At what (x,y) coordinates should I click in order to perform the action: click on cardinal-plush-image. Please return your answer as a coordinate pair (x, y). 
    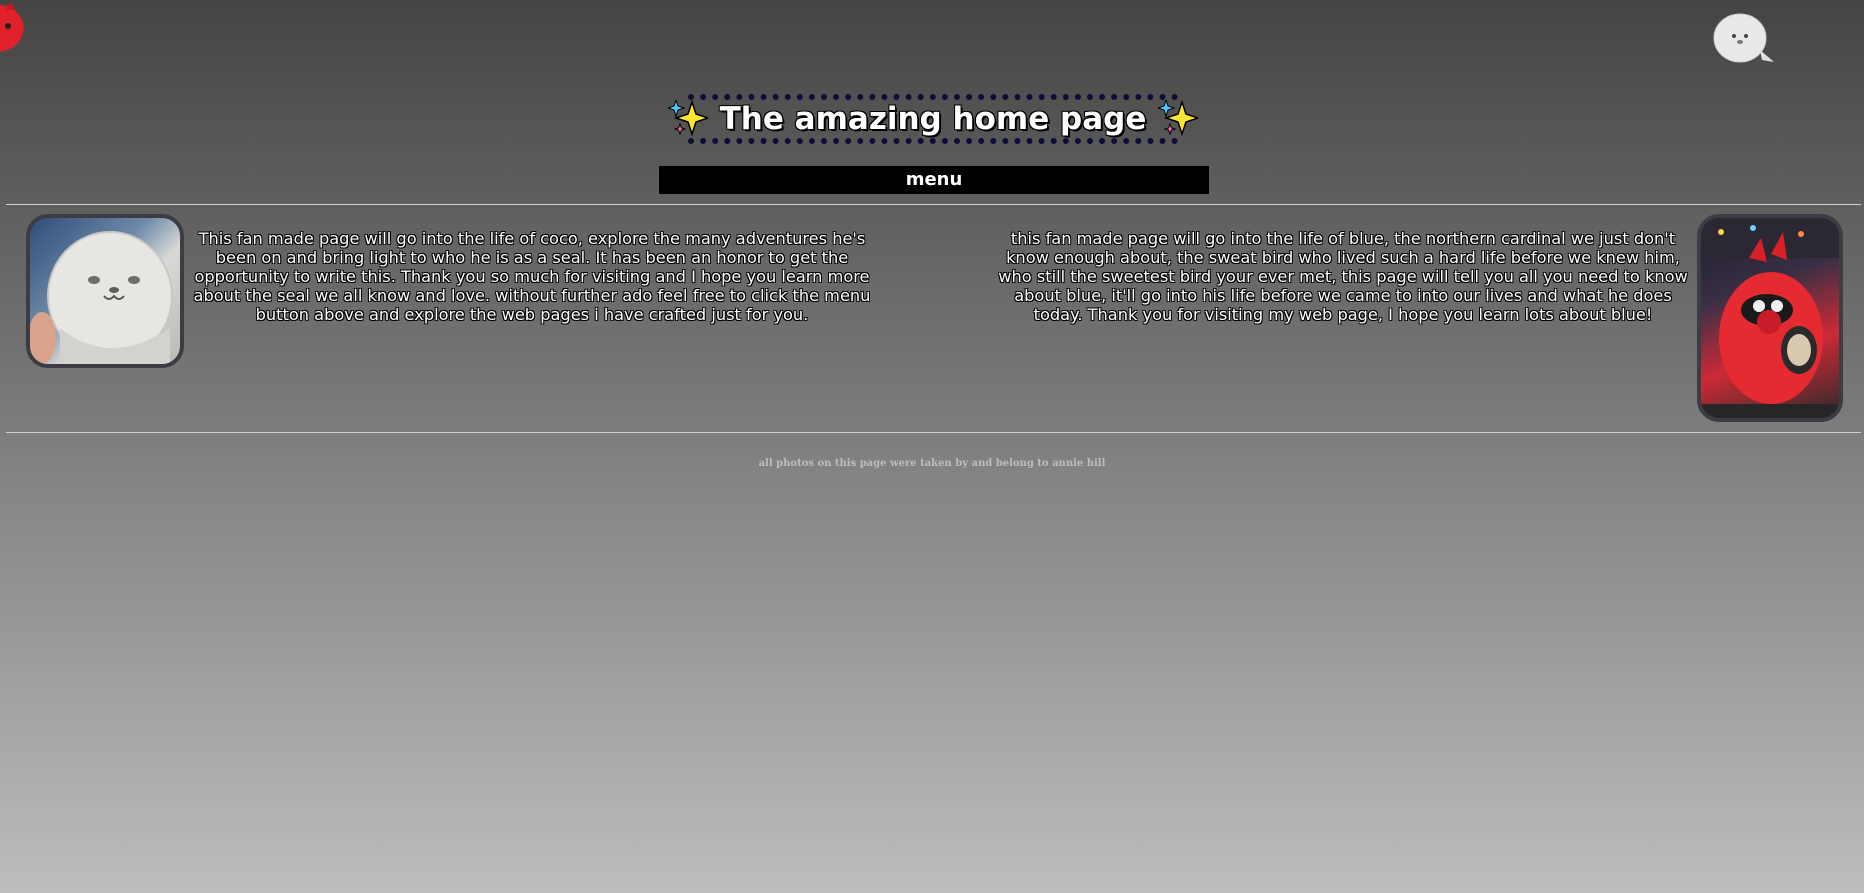
    Looking at the image, I should click on (1770, 318).